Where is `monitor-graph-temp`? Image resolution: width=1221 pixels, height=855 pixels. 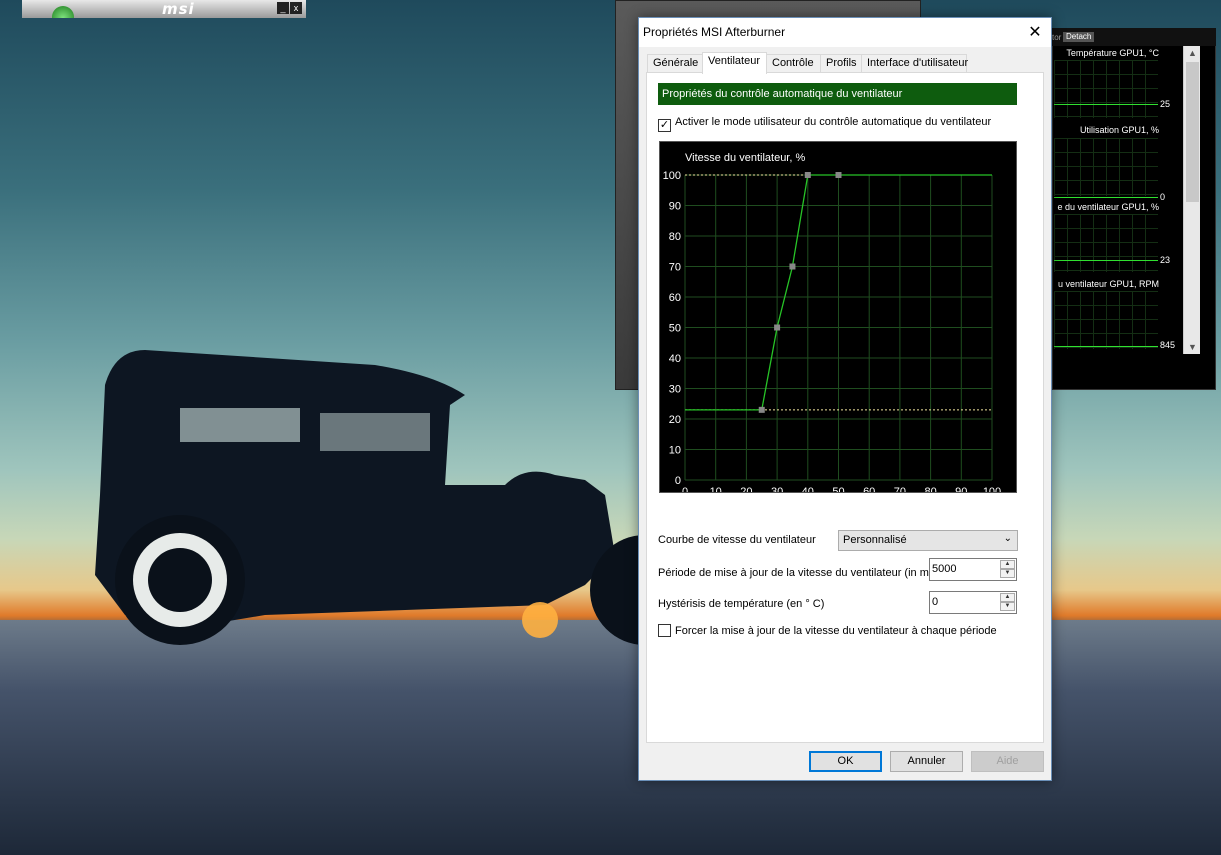 monitor-graph-temp is located at coordinates (1106, 89).